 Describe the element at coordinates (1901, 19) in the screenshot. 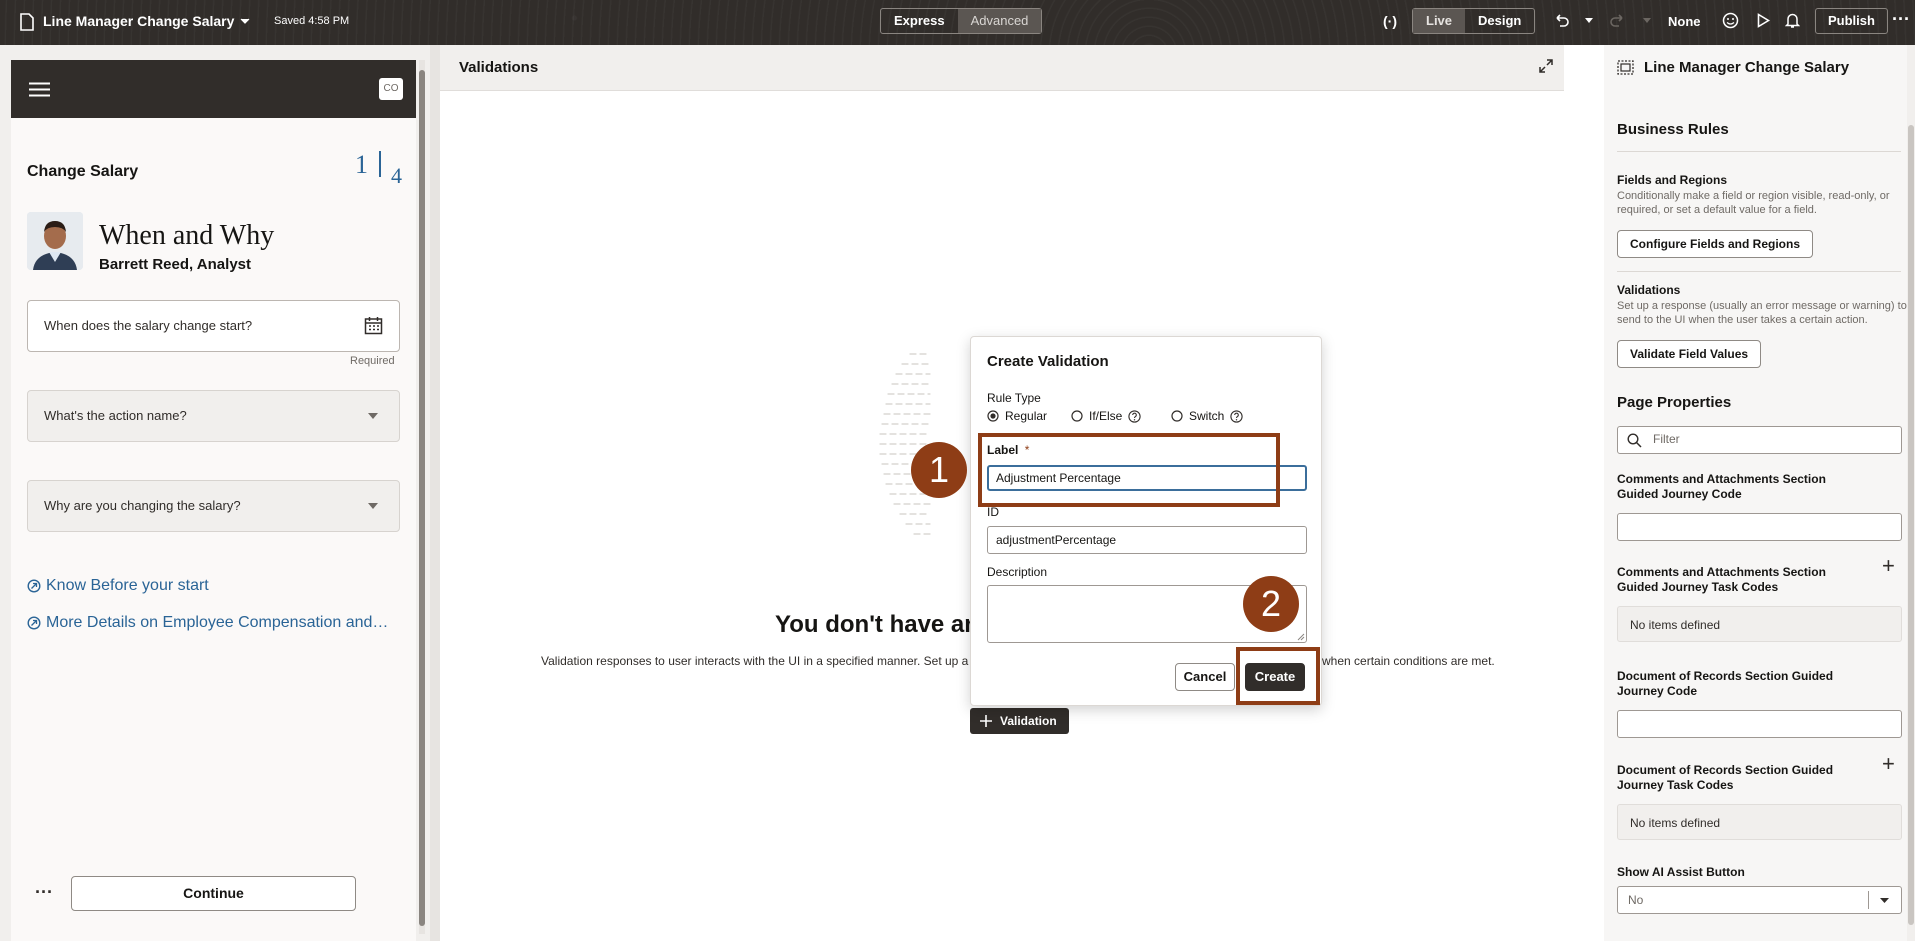

I see `more-options-icon: ···` at that location.